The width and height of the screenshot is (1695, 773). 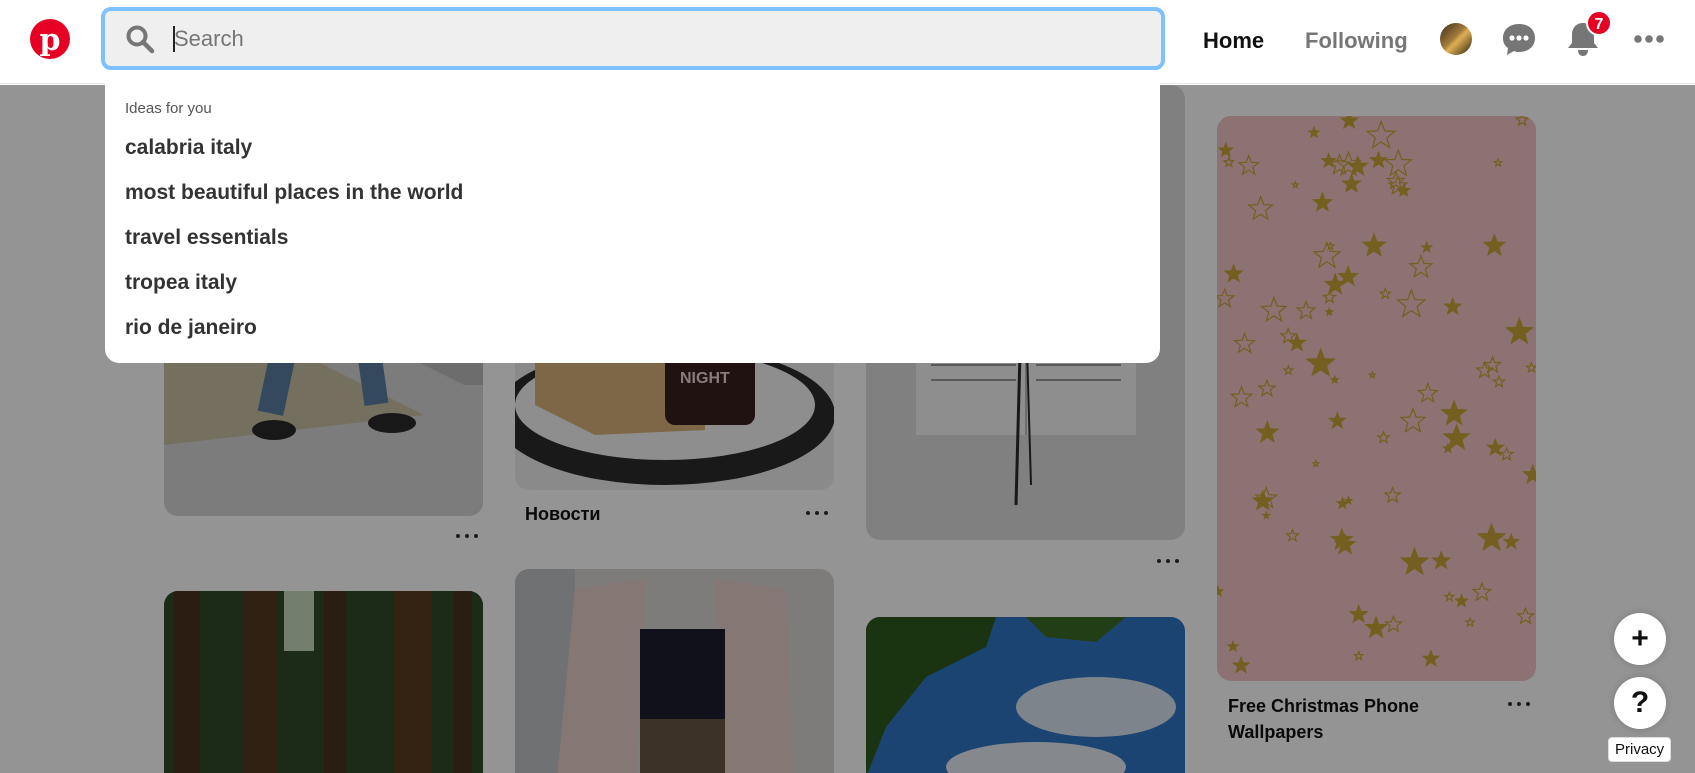 What do you see at coordinates (654, 39) in the screenshot?
I see `search-input` at bounding box center [654, 39].